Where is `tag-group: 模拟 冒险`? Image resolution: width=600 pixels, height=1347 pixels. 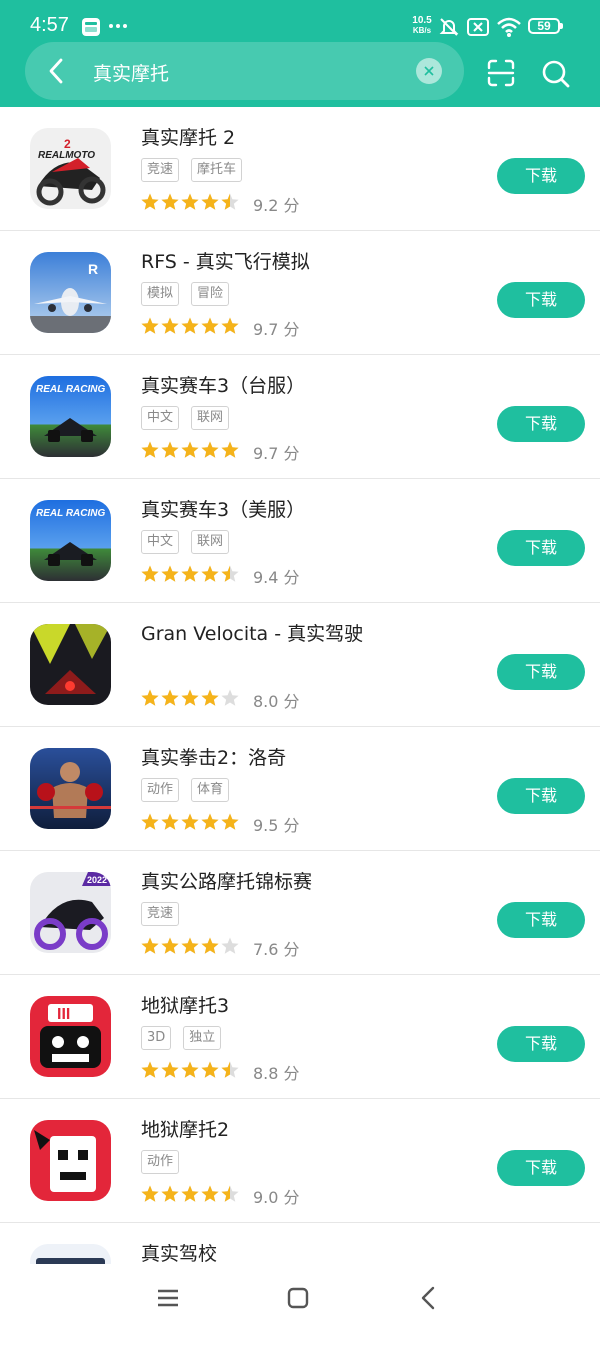
tag-group: 模拟 冒险 is located at coordinates (191, 294).